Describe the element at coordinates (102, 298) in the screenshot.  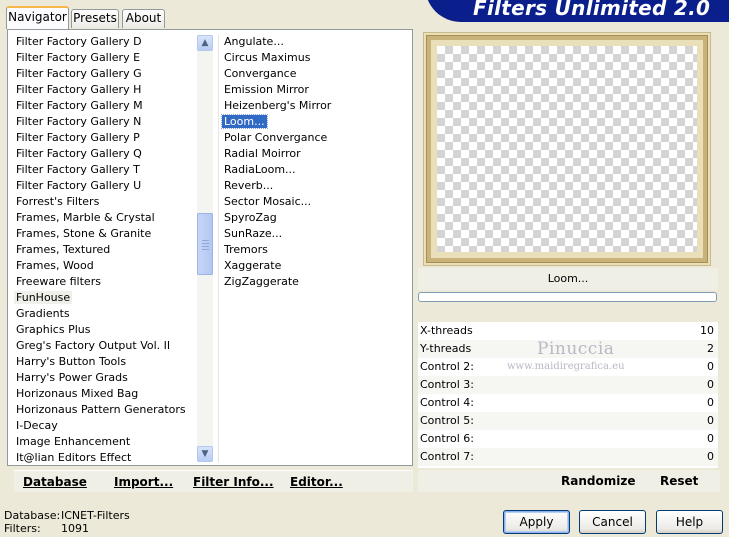
I see `category-item: FunHouse` at that location.